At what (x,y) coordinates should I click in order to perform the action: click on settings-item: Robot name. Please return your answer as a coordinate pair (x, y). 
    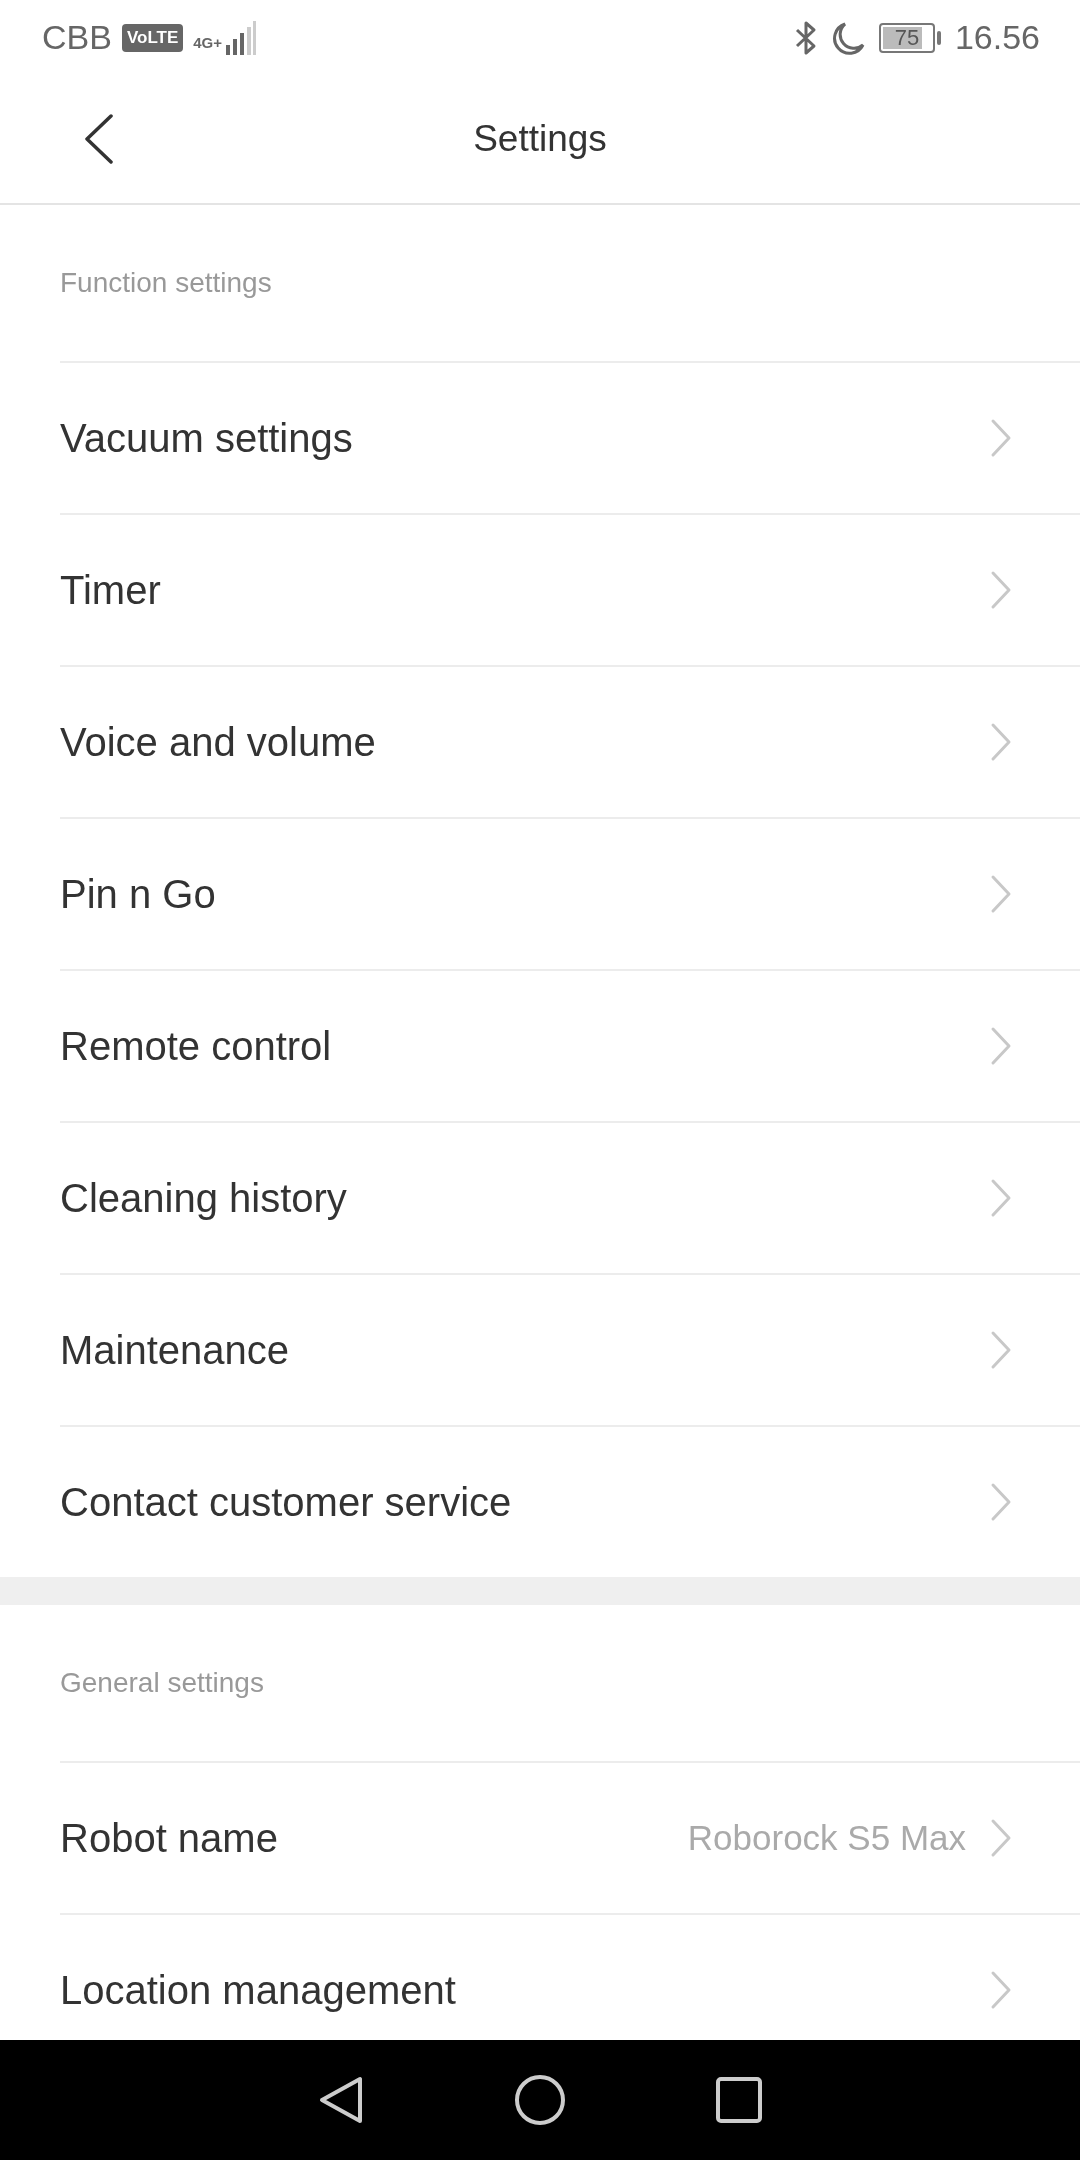
    Looking at the image, I should click on (374, 1838).